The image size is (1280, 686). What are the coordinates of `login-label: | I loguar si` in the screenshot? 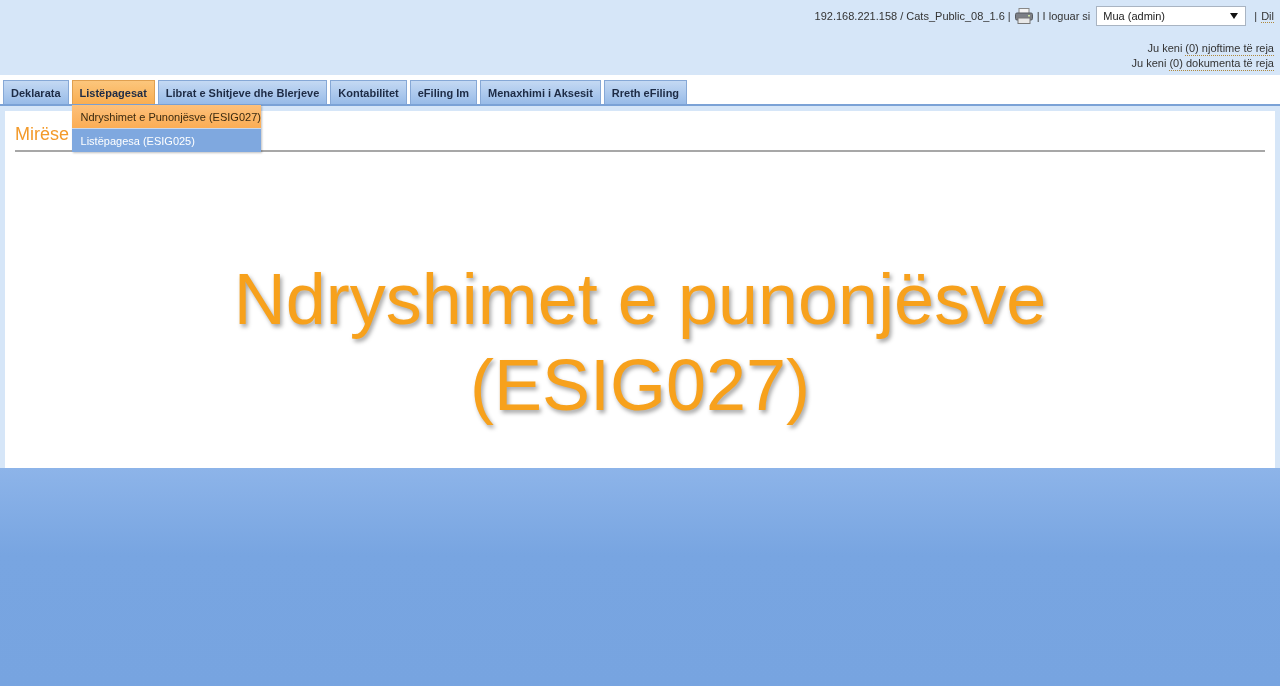 It's located at (1063, 16).